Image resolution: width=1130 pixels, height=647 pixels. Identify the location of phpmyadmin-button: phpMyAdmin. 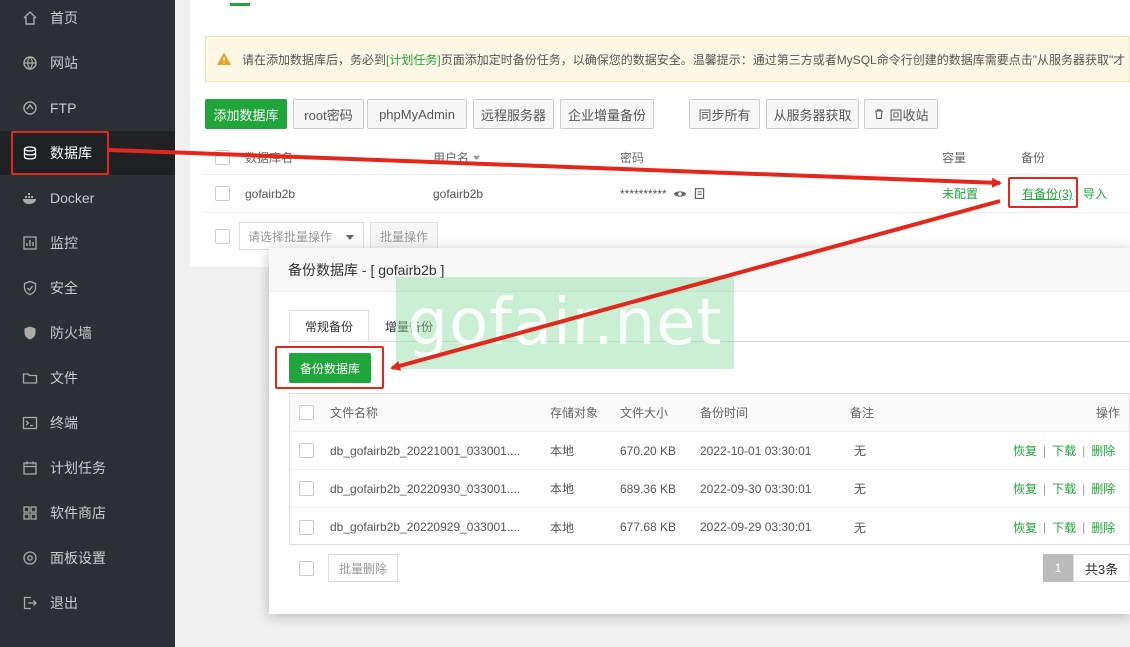
(417, 114).